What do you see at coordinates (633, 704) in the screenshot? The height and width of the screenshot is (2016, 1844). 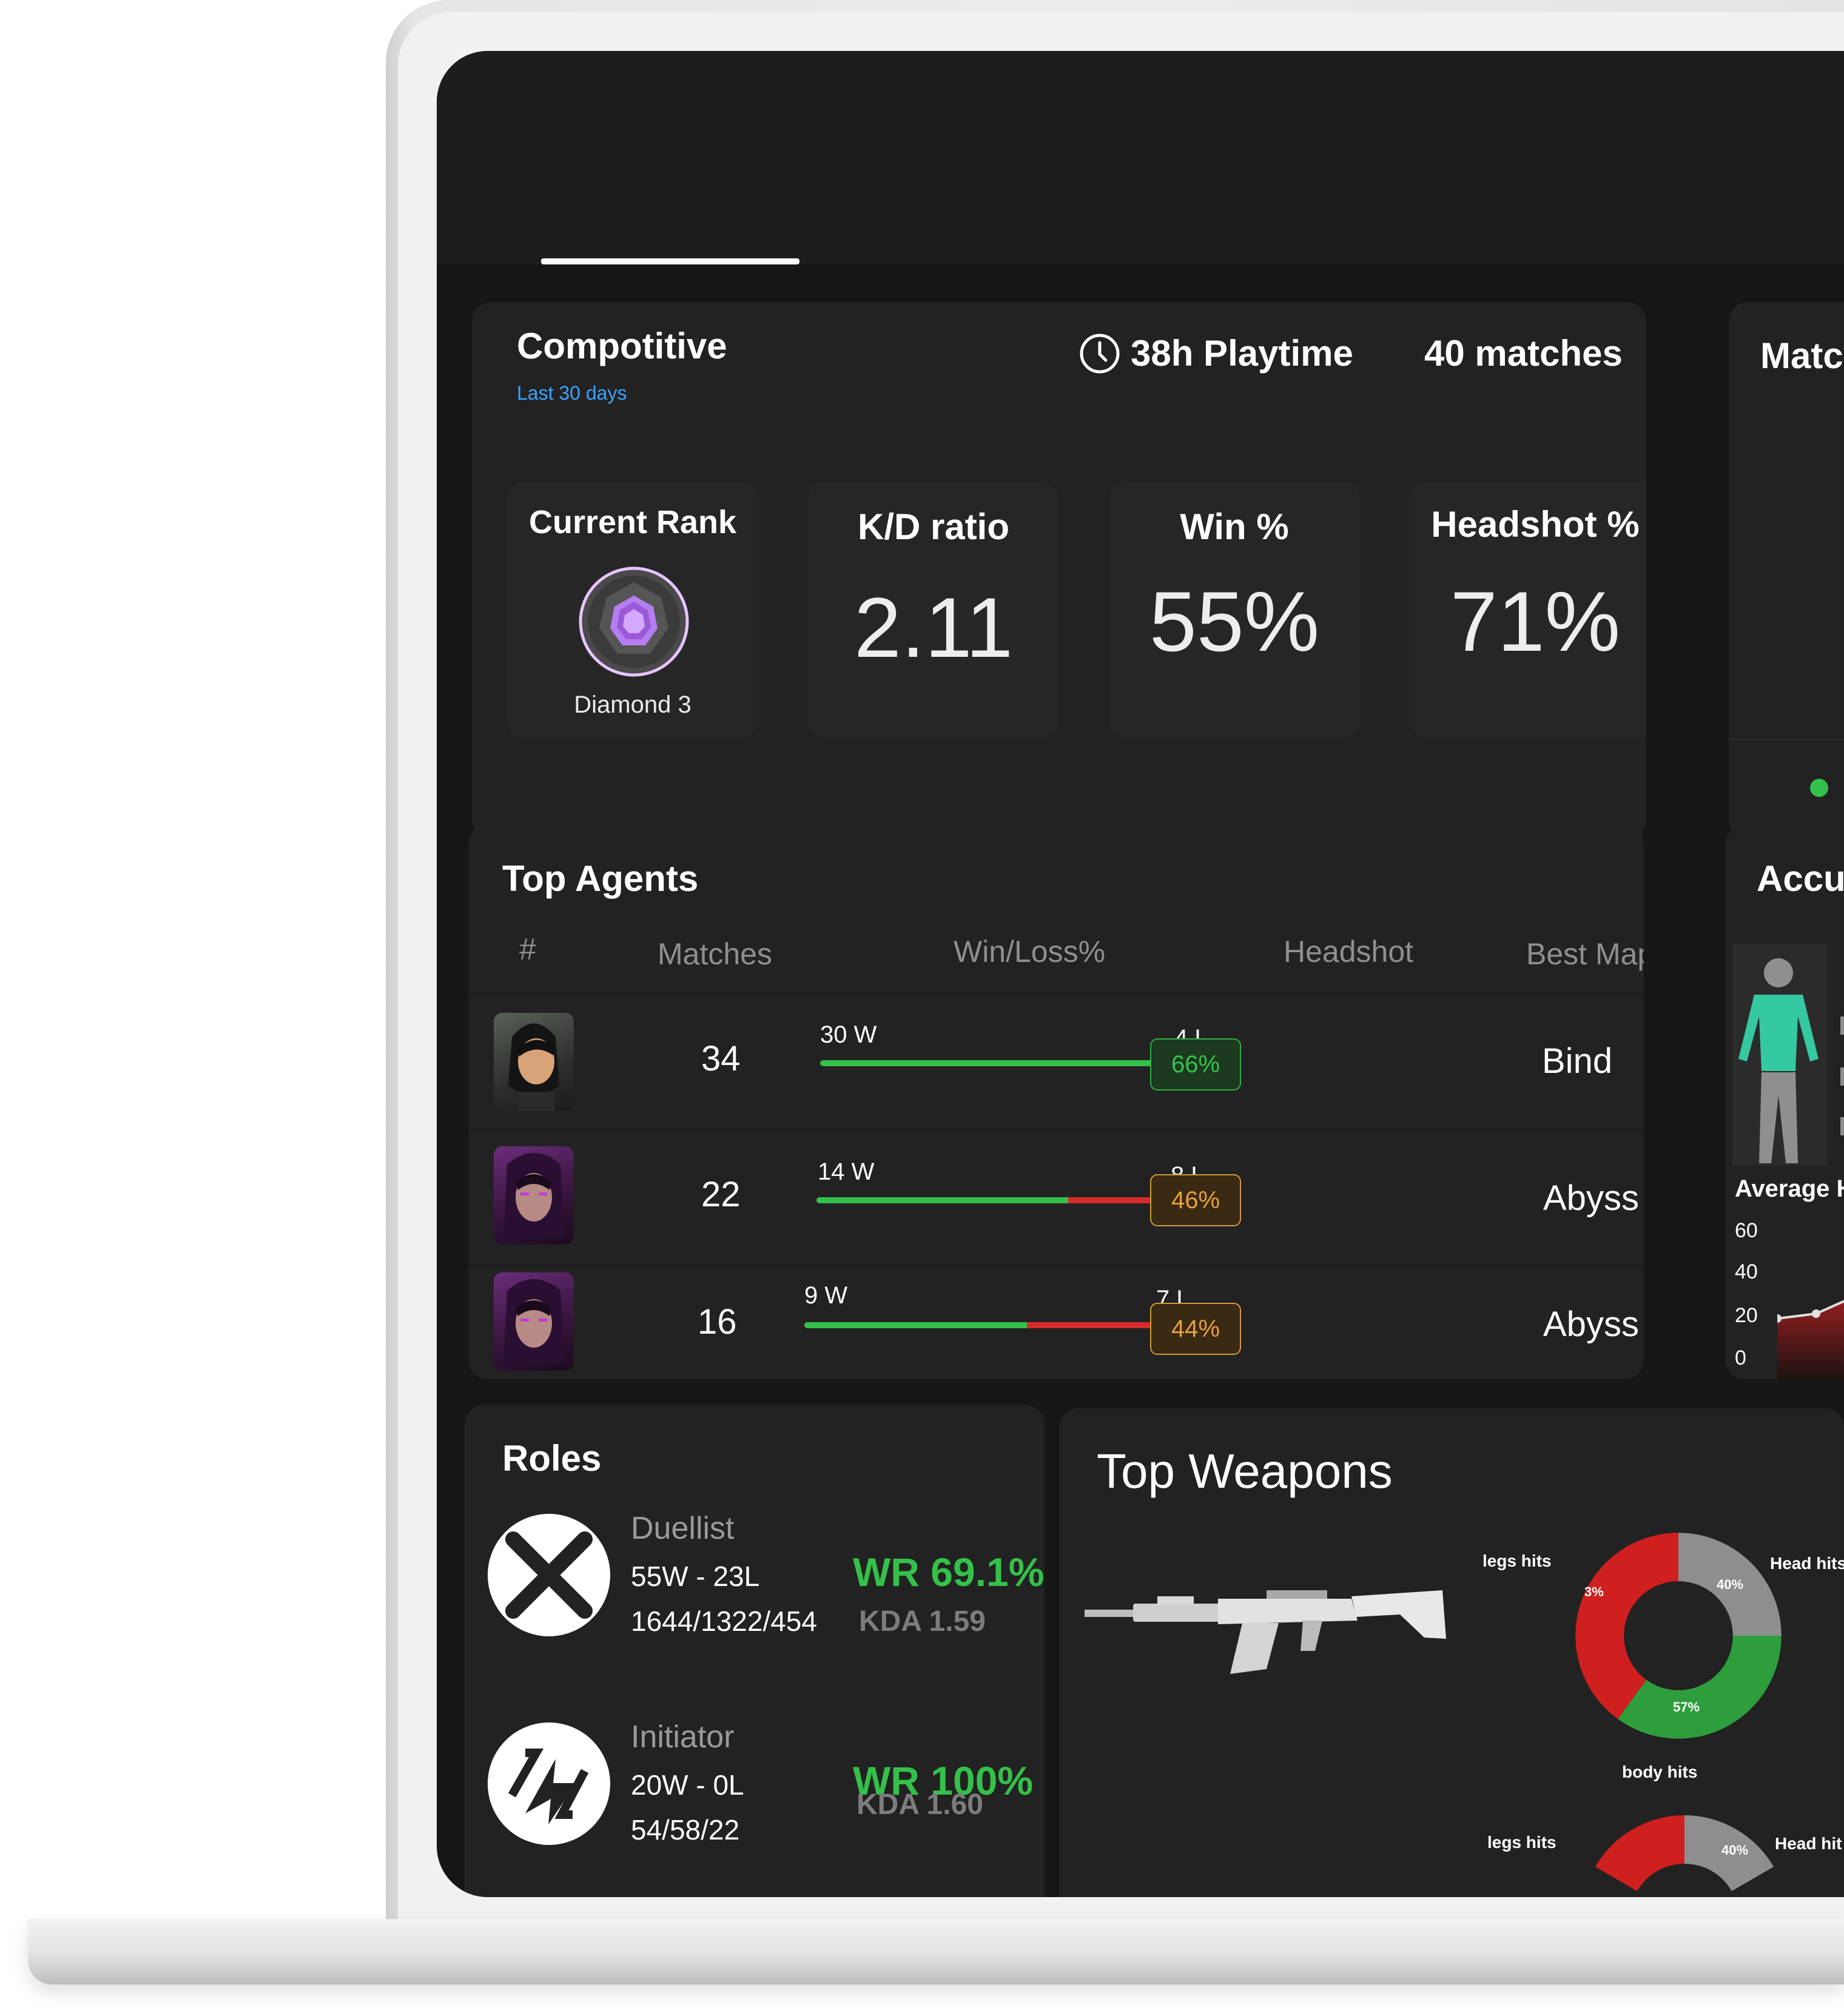 I see `rank-value: Diamond 3` at bounding box center [633, 704].